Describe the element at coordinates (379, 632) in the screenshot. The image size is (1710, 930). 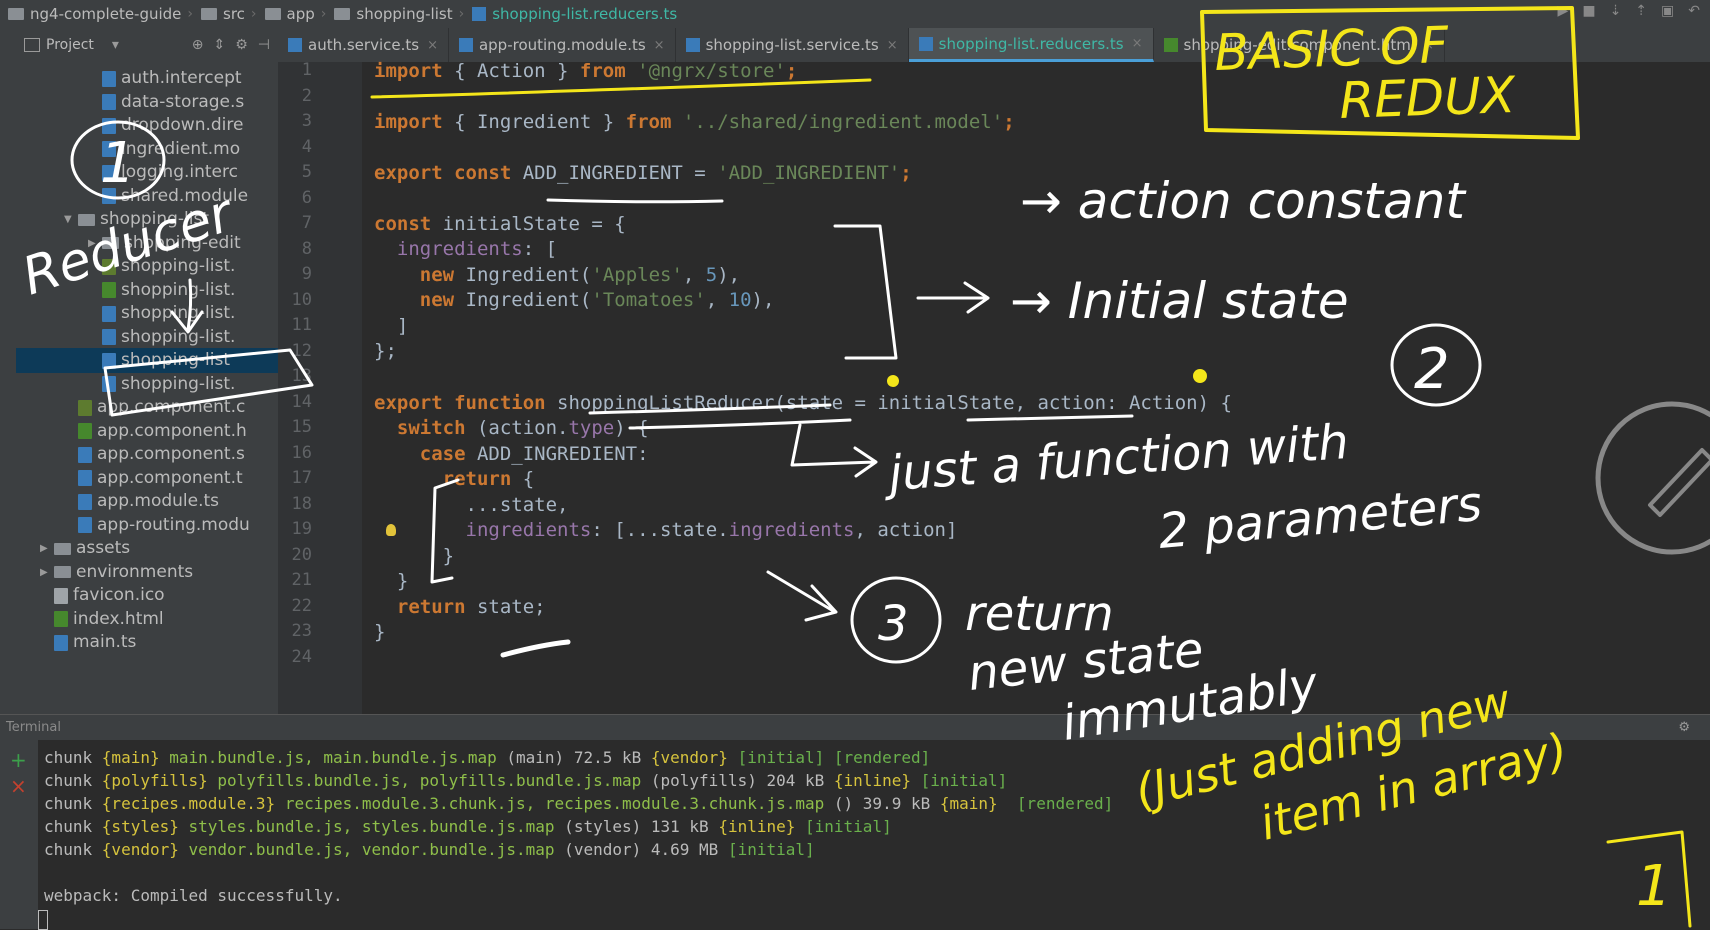
I see `code-line-23: }` at that location.